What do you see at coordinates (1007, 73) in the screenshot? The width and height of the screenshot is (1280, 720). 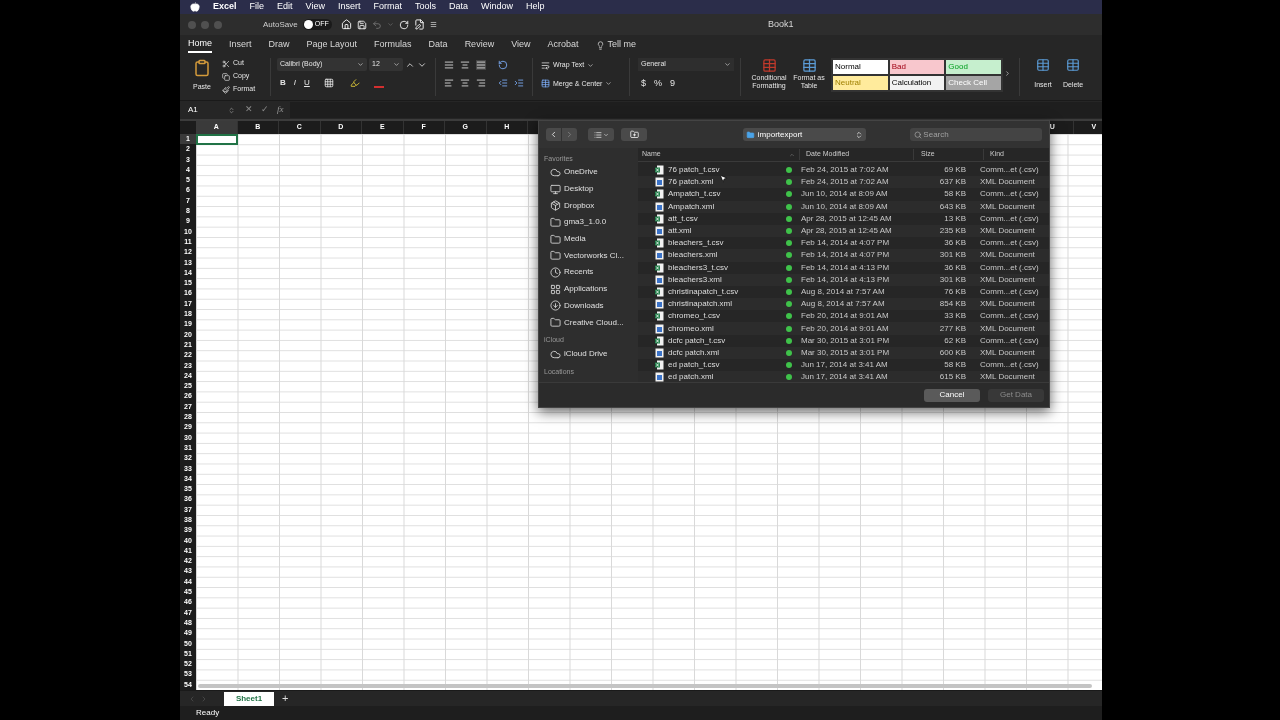 I see `more-styles-icon` at bounding box center [1007, 73].